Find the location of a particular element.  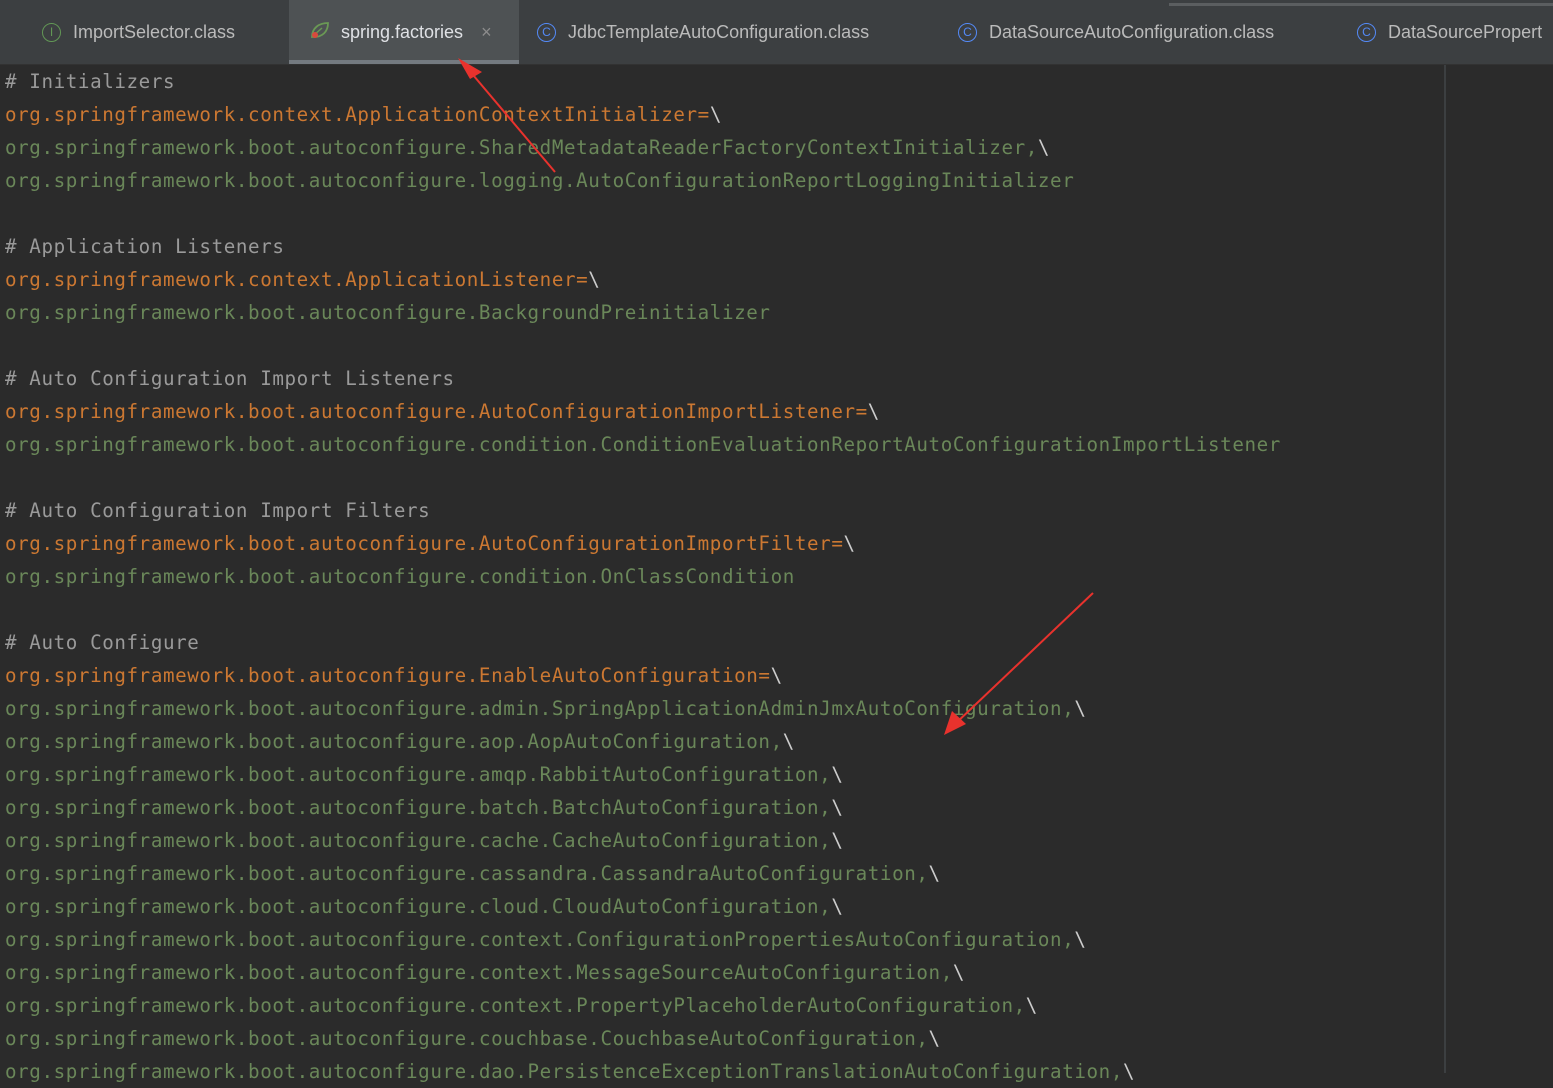

tab-label: DataSourceAutoConfiguration.class is located at coordinates (1132, 31).